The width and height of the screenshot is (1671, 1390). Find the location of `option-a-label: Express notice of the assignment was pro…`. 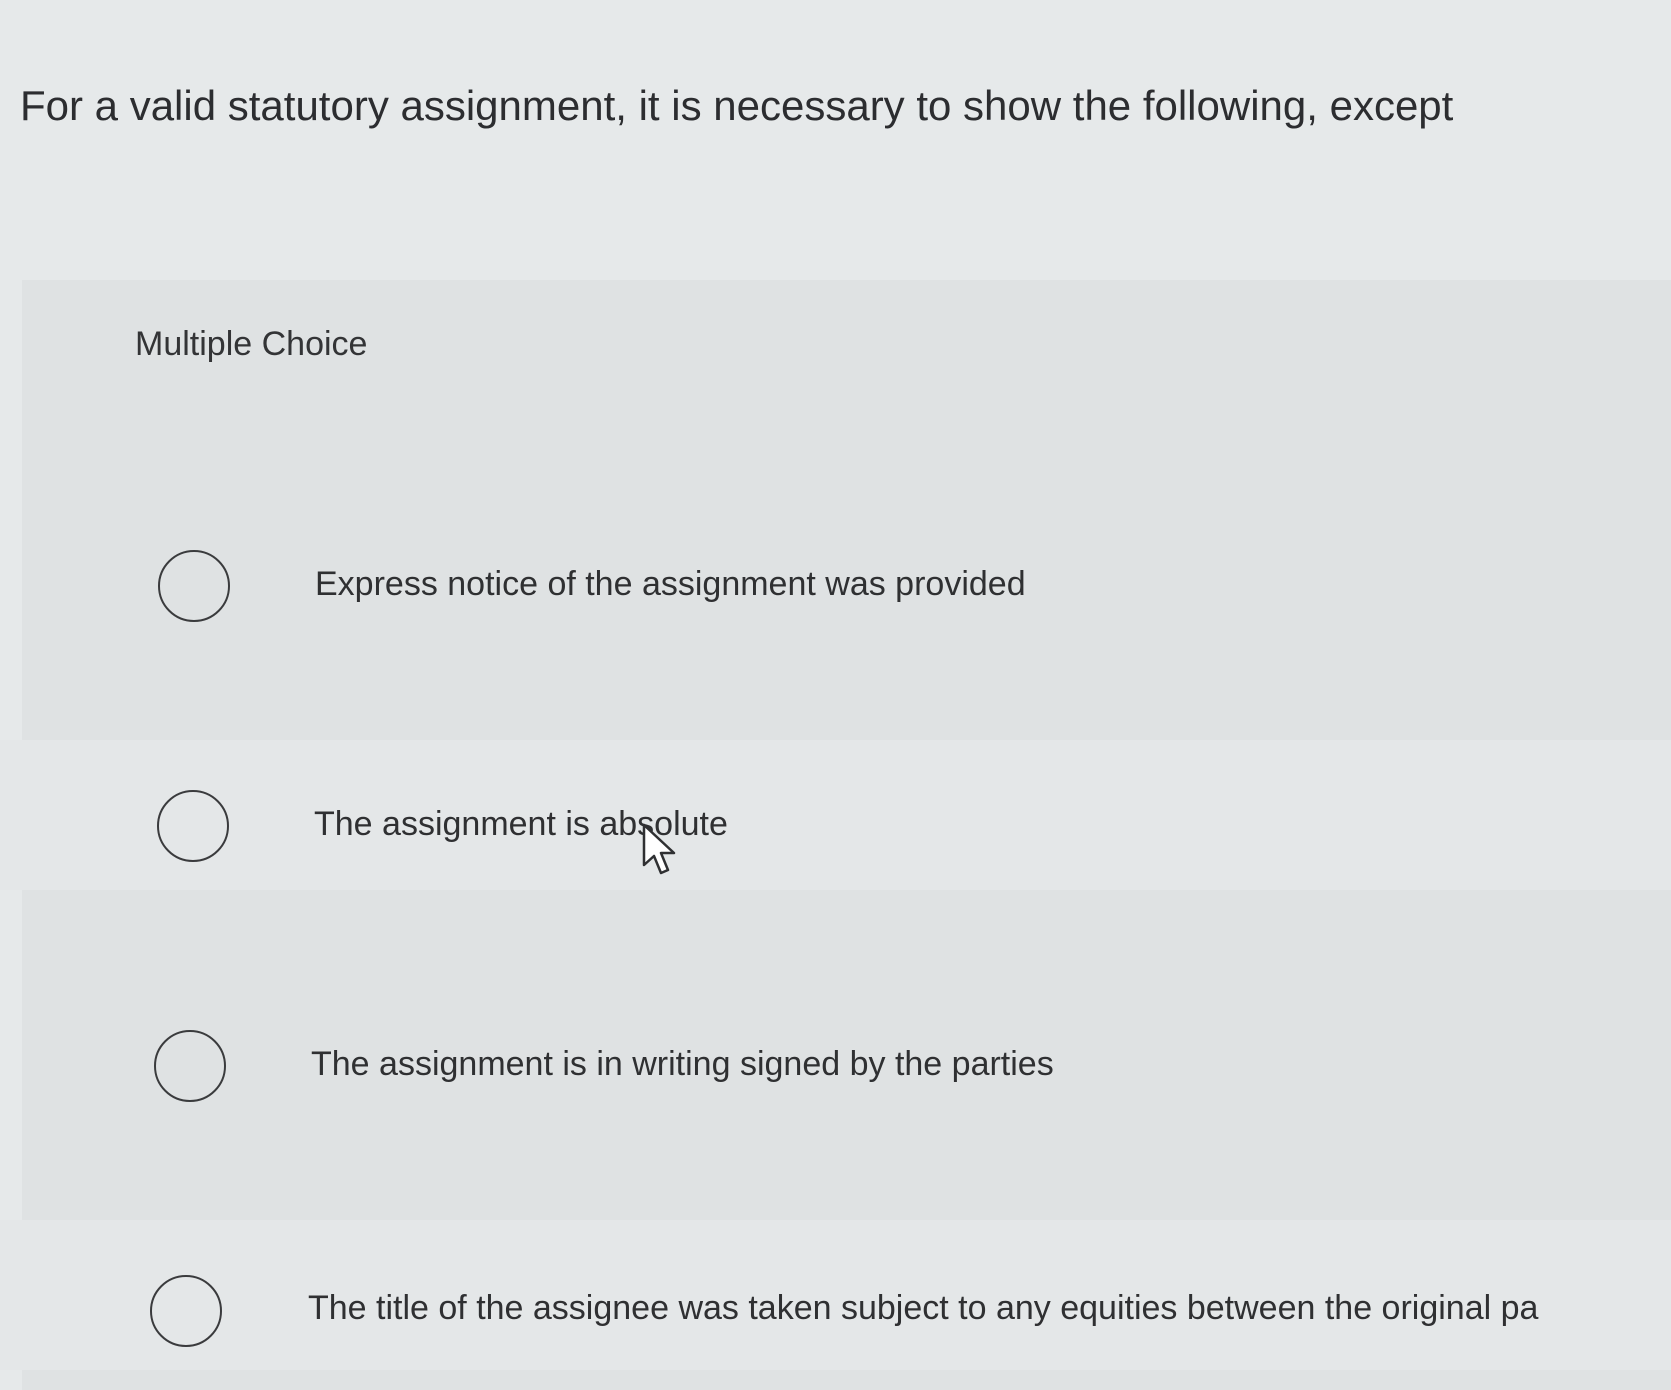

option-a-label: Express notice of the assignment was pro… is located at coordinates (670, 584).